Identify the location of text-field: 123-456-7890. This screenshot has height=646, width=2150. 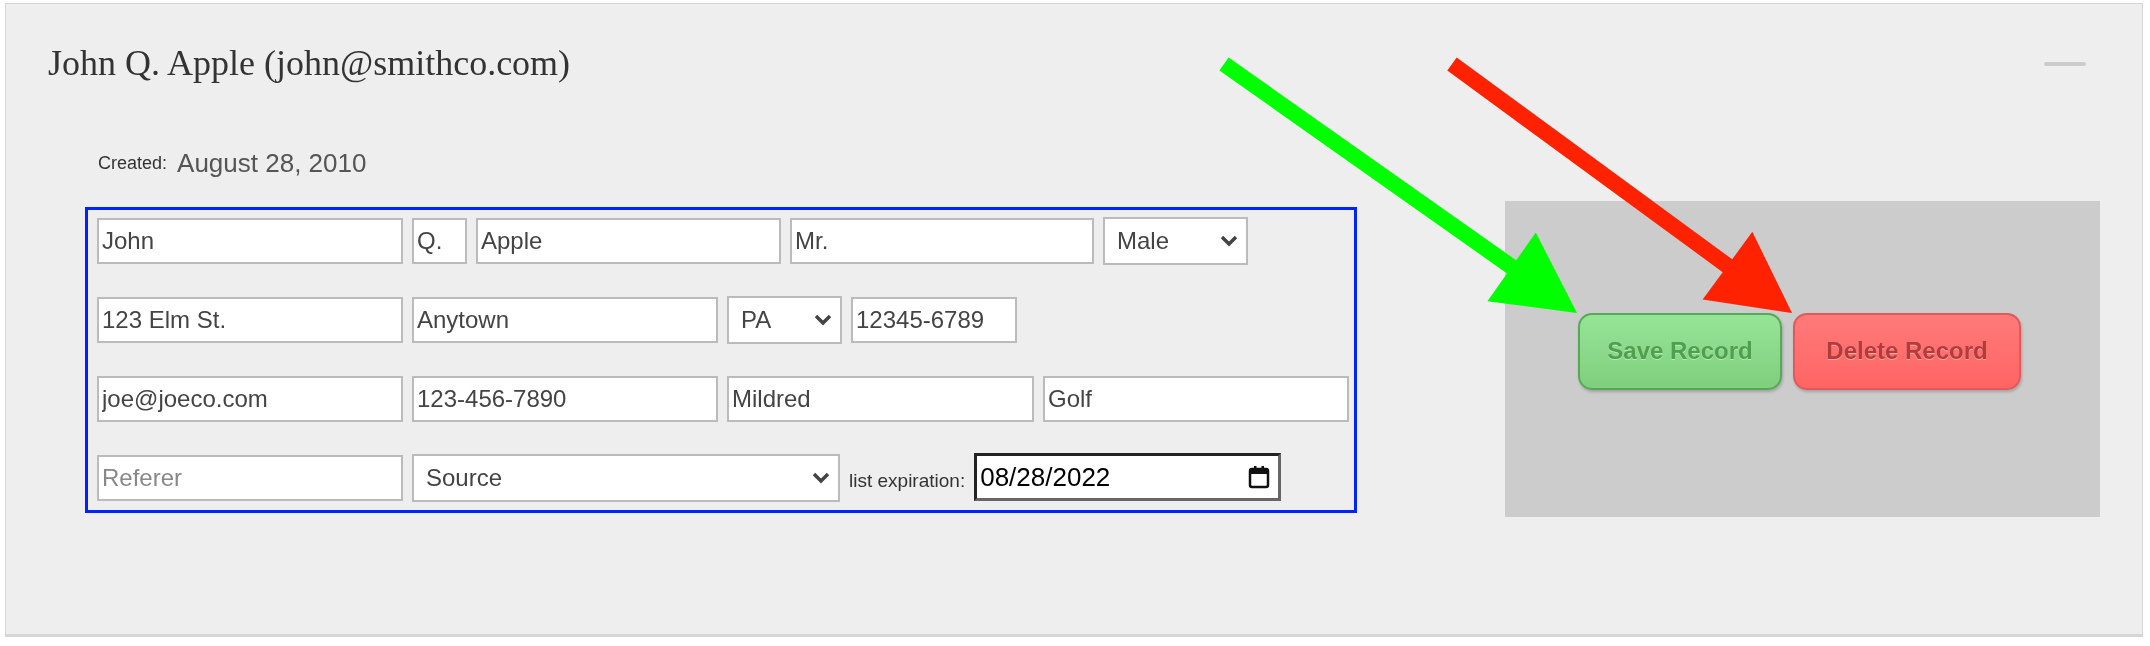
(565, 399).